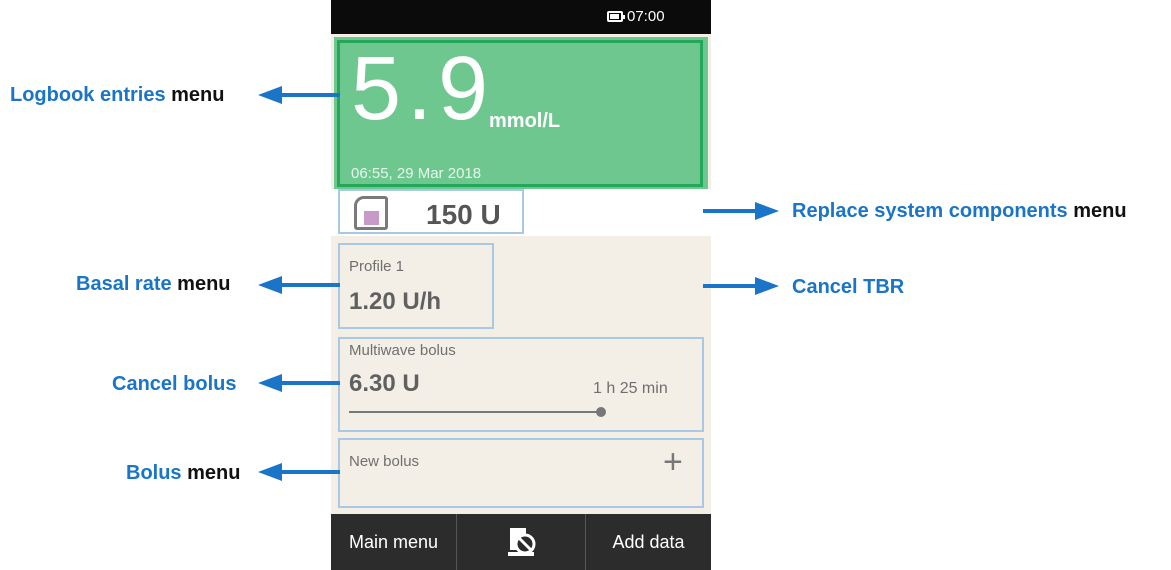 The width and height of the screenshot is (1171, 570). Describe the element at coordinates (201, 284) in the screenshot. I see `annotation-basal-suffix: menu` at that location.